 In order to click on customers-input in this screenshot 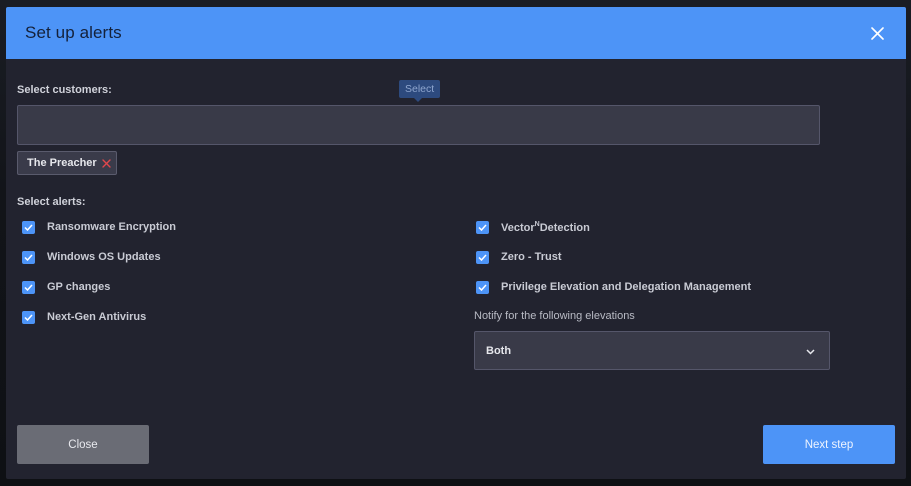, I will do `click(418, 125)`.